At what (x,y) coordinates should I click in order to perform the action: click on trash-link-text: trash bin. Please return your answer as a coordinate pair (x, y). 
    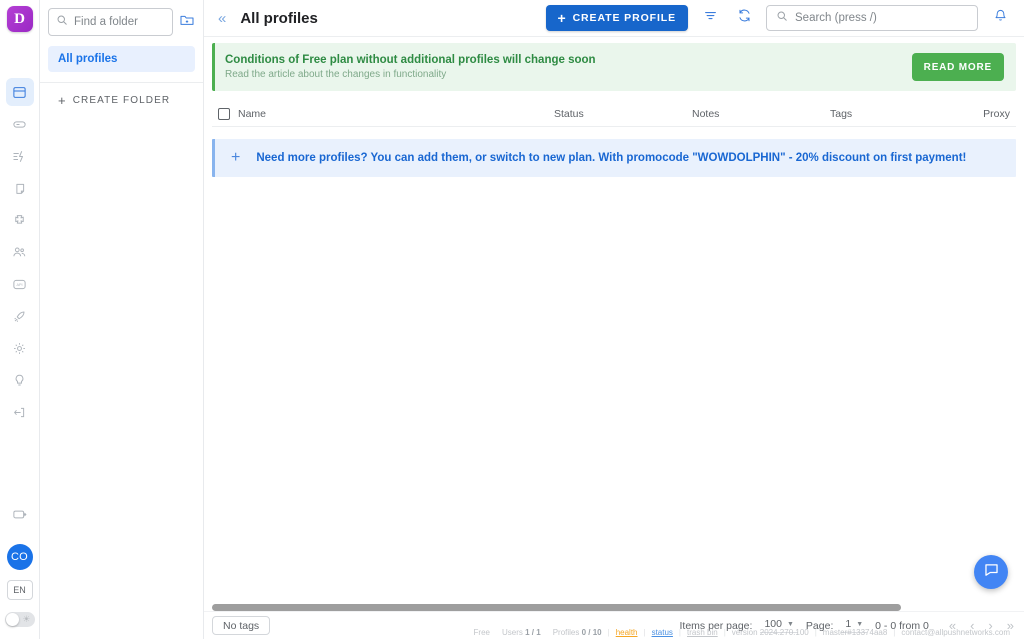
    Looking at the image, I should click on (702, 632).